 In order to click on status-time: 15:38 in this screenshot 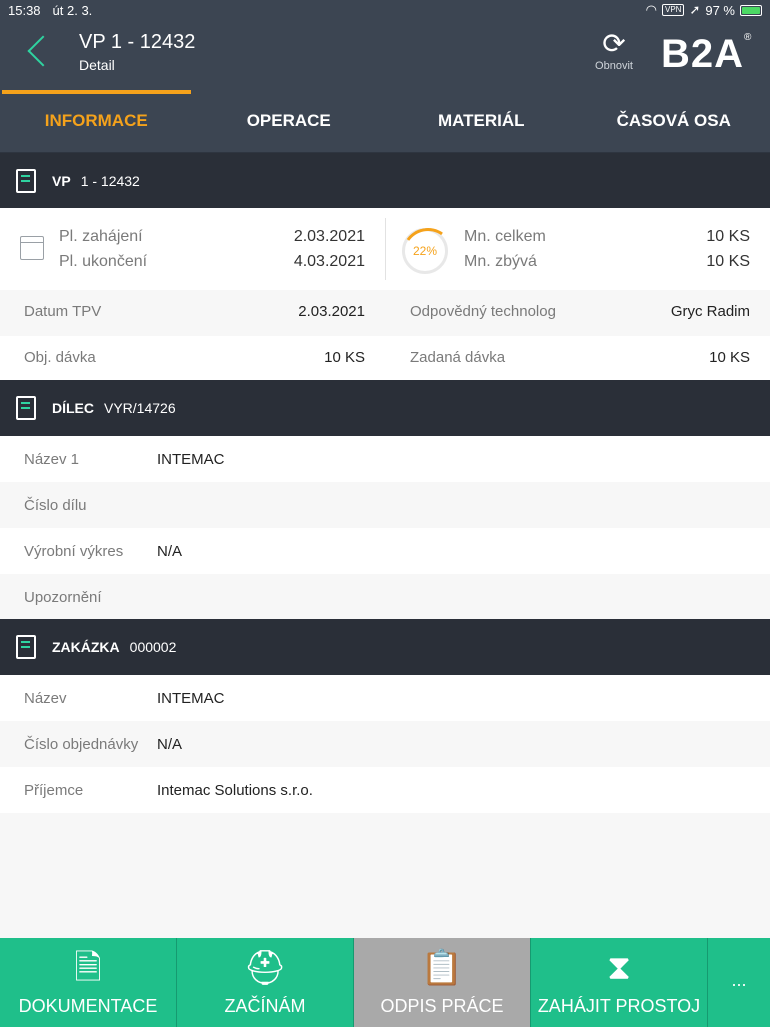, I will do `click(24, 10)`.